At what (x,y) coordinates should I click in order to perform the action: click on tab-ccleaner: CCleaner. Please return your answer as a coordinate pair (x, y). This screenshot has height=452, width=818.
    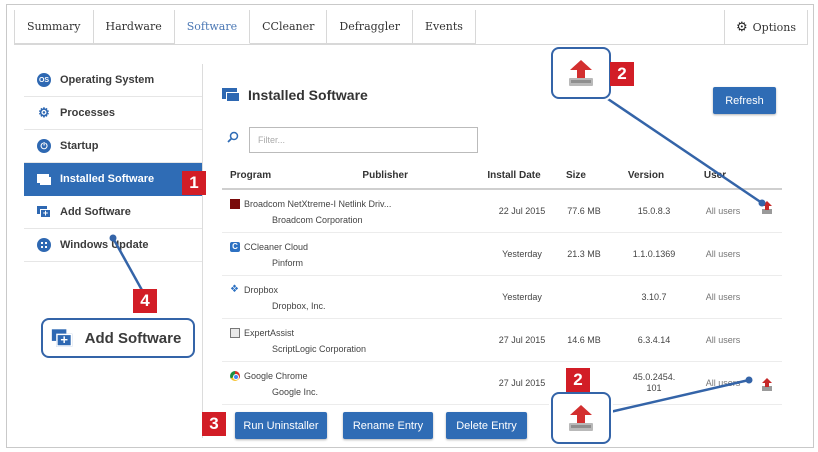
    Looking at the image, I should click on (289, 27).